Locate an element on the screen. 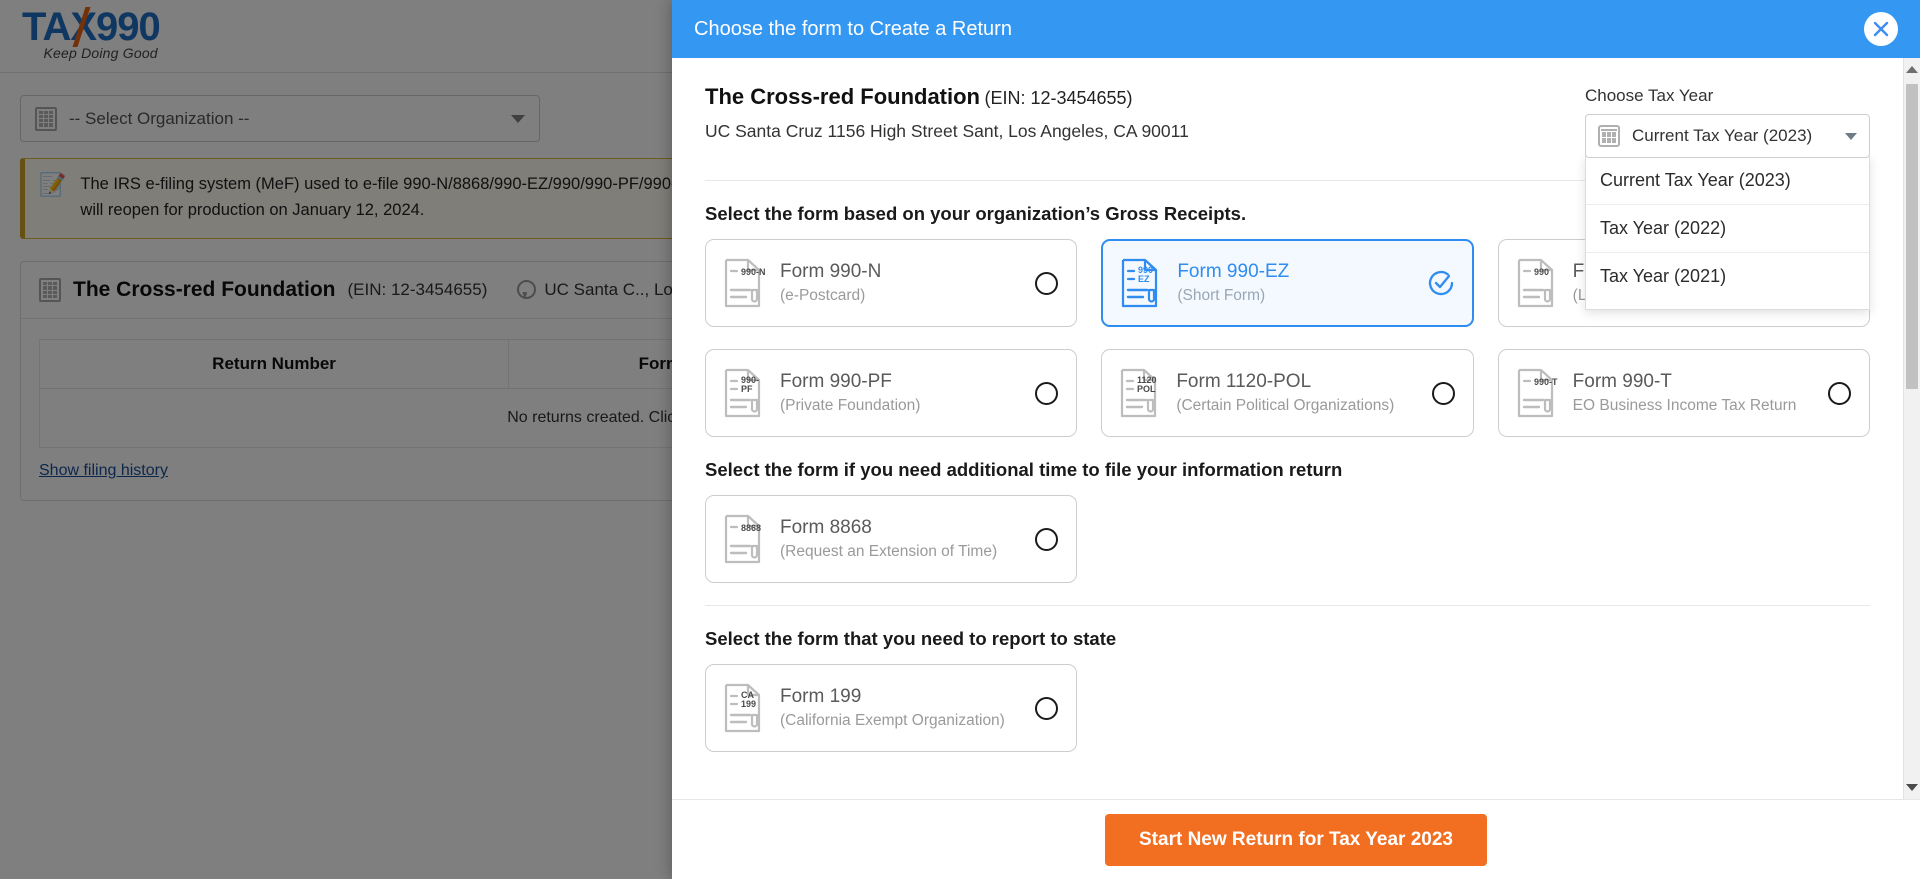 Image resolution: width=1920 pixels, height=879 pixels. form-card-name: Form 990-N is located at coordinates (831, 271).